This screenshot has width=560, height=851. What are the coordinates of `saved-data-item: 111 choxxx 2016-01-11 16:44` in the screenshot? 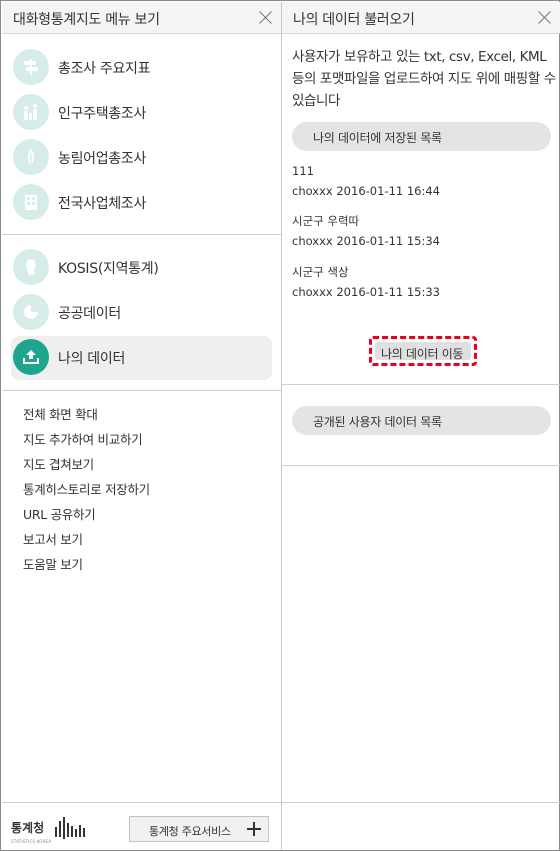 It's located at (366, 181).